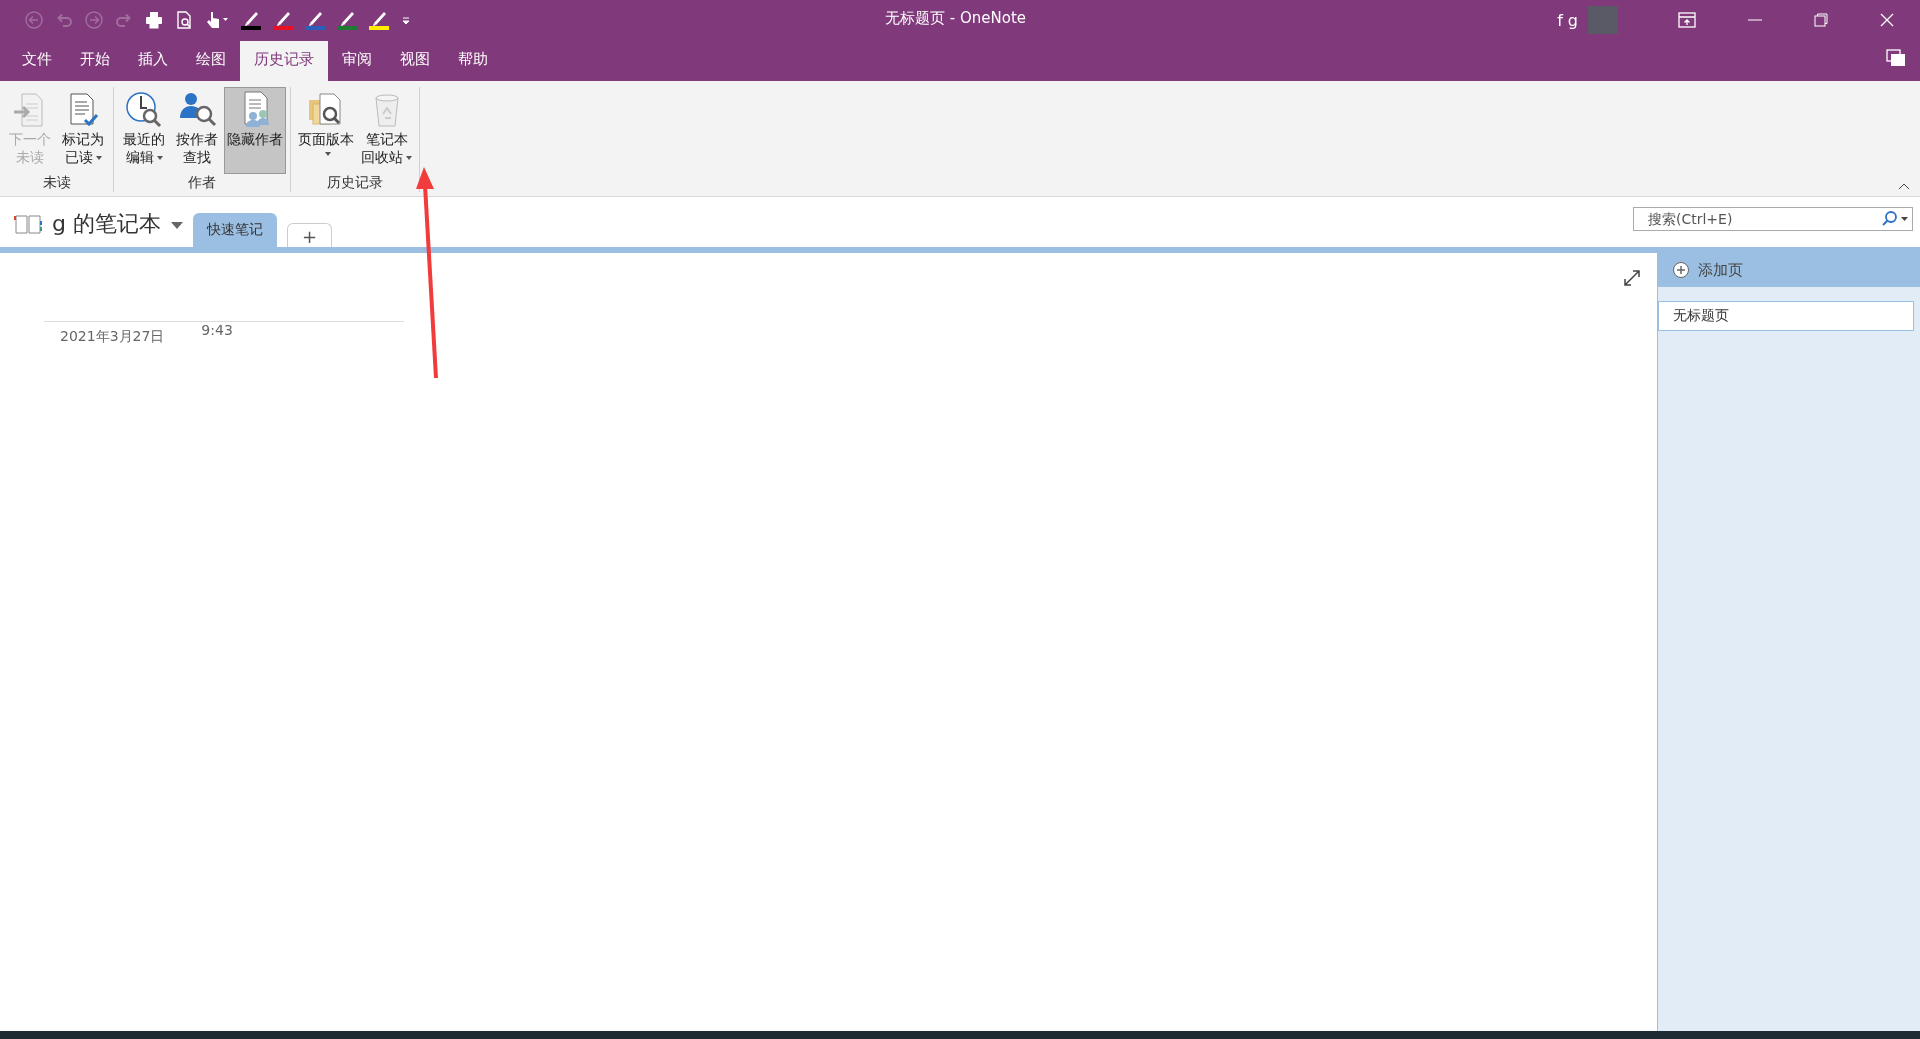 The width and height of the screenshot is (1920, 1039). What do you see at coordinates (83, 130) in the screenshot?
I see `ribbon-button: 标记为 已读` at bounding box center [83, 130].